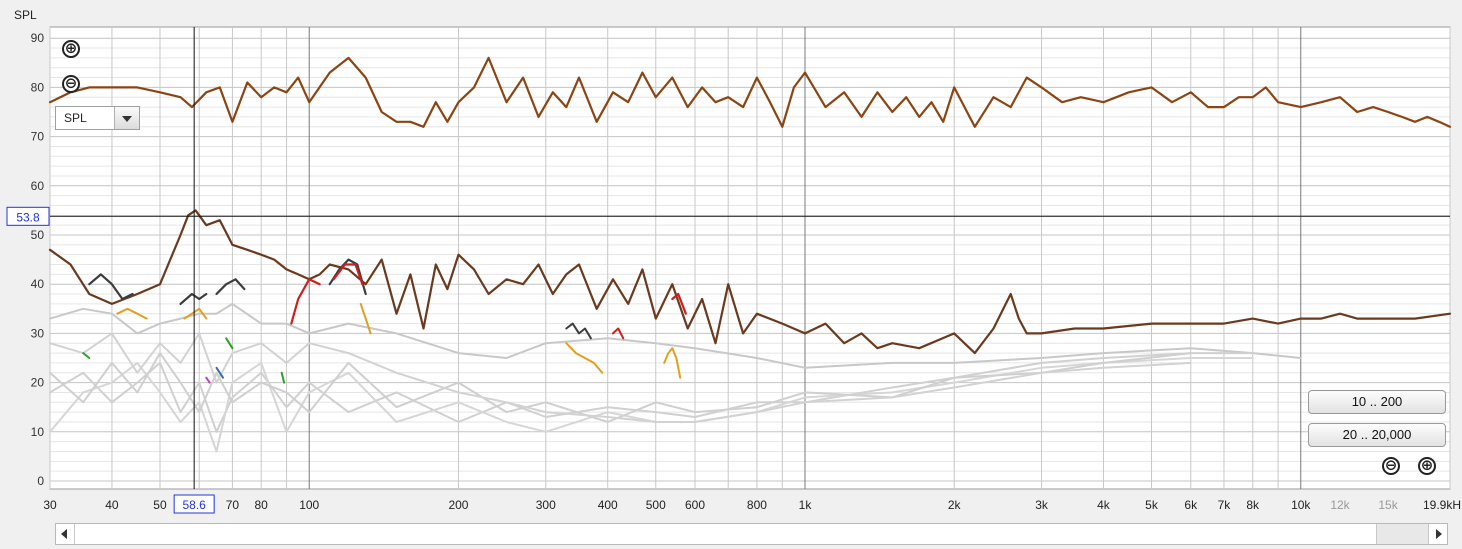 This screenshot has height=549, width=1462. Describe the element at coordinates (546, 505) in the screenshot. I see `x-tick-label: 300` at that location.